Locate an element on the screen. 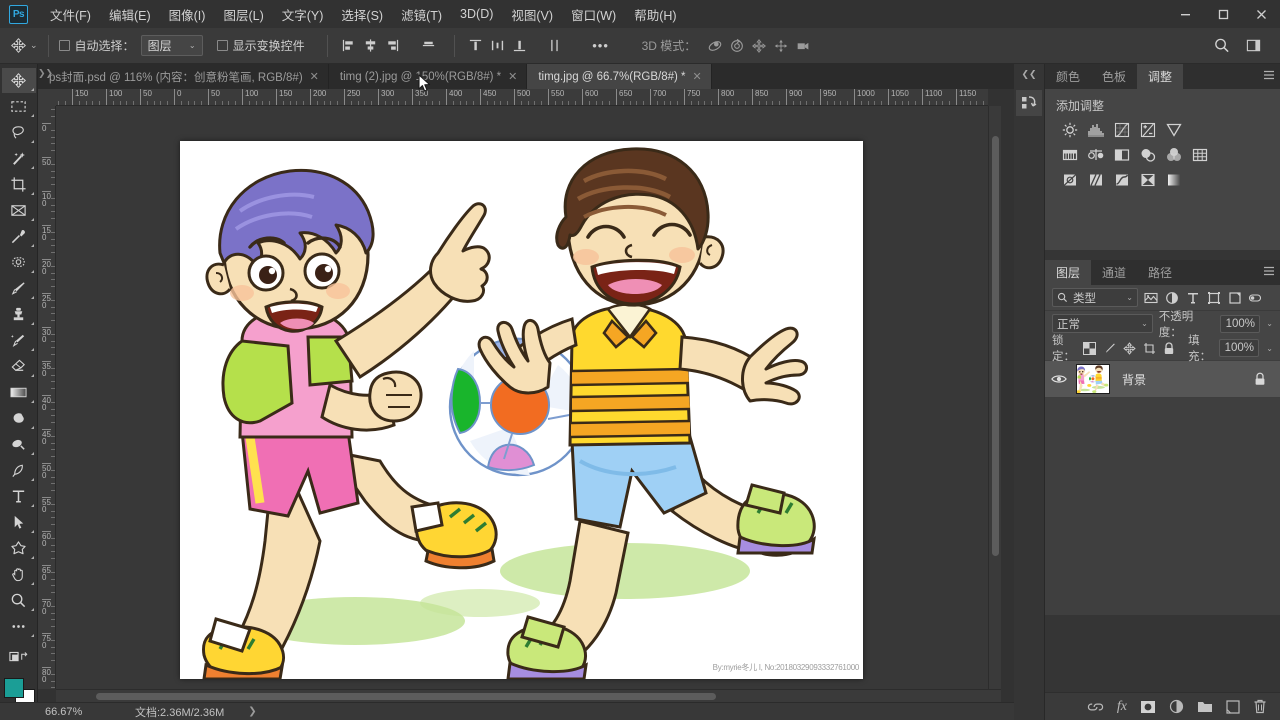 This screenshot has height=720, width=1280. lock-transparent-icon is located at coordinates (1090, 348).